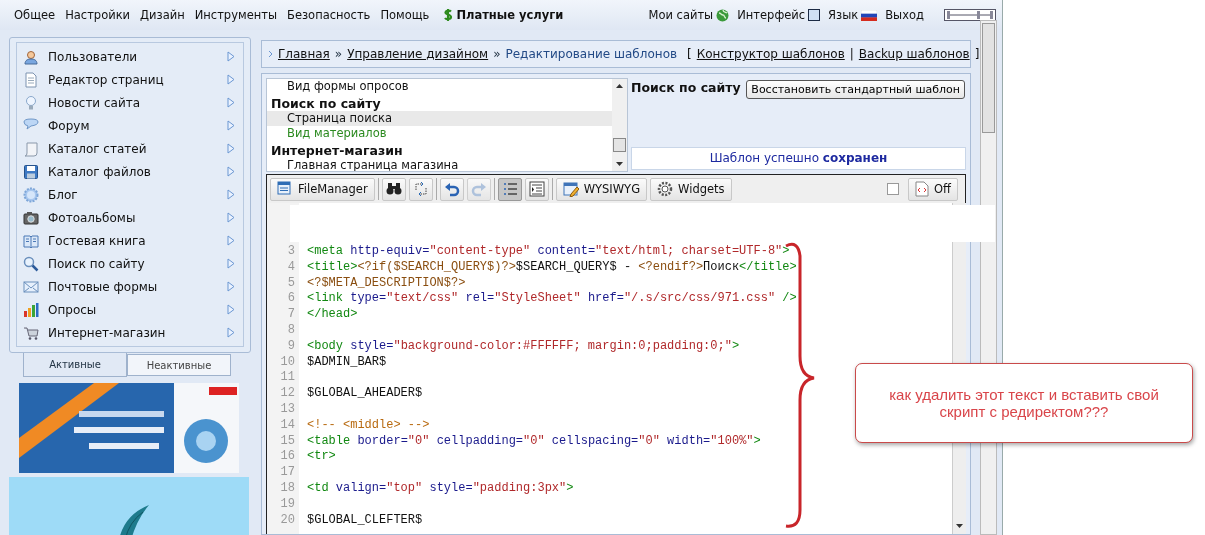 The image size is (1205, 535). Describe the element at coordinates (347, 362) in the screenshot. I see `code-line: $ADMIN_BAR$` at that location.